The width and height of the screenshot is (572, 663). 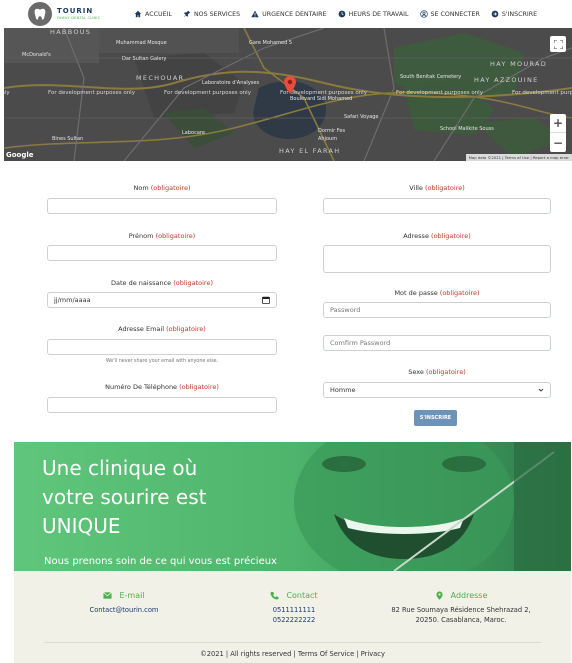 I want to click on zoom-control: + −, so click(x=558, y=133).